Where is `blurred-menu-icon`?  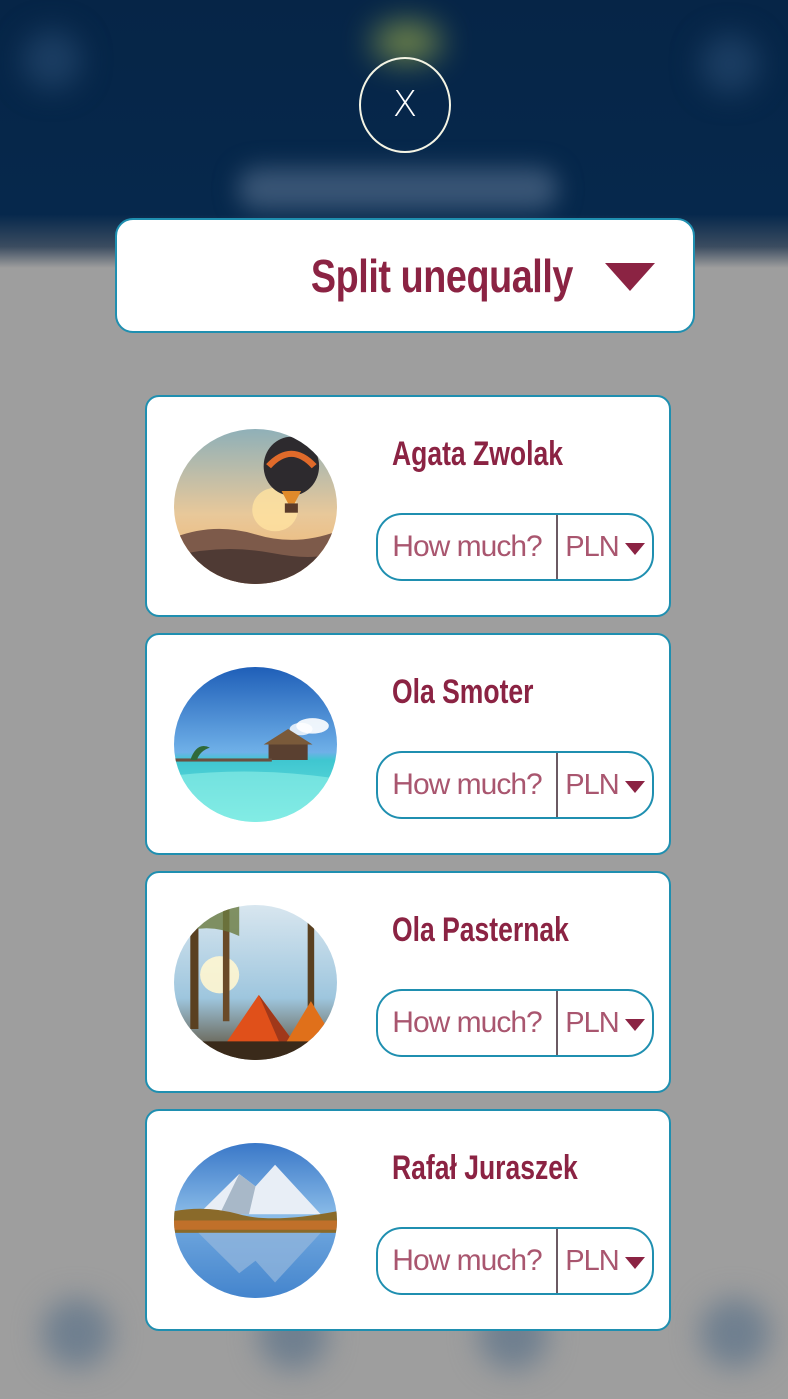 blurred-menu-icon is located at coordinates (52, 60).